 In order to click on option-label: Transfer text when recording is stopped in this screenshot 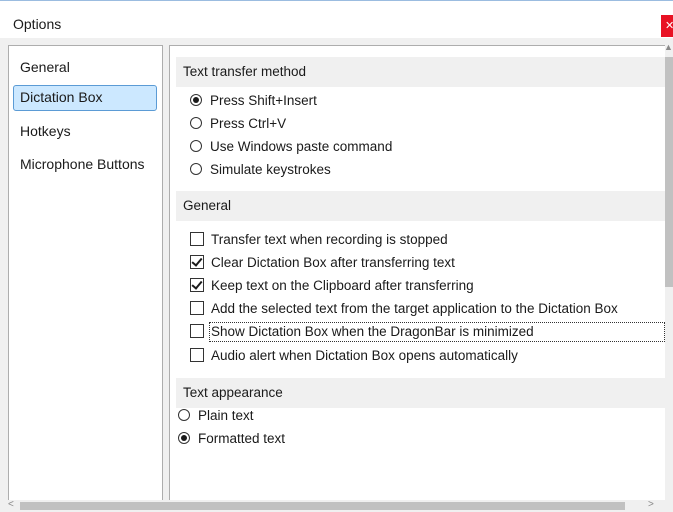, I will do `click(329, 239)`.